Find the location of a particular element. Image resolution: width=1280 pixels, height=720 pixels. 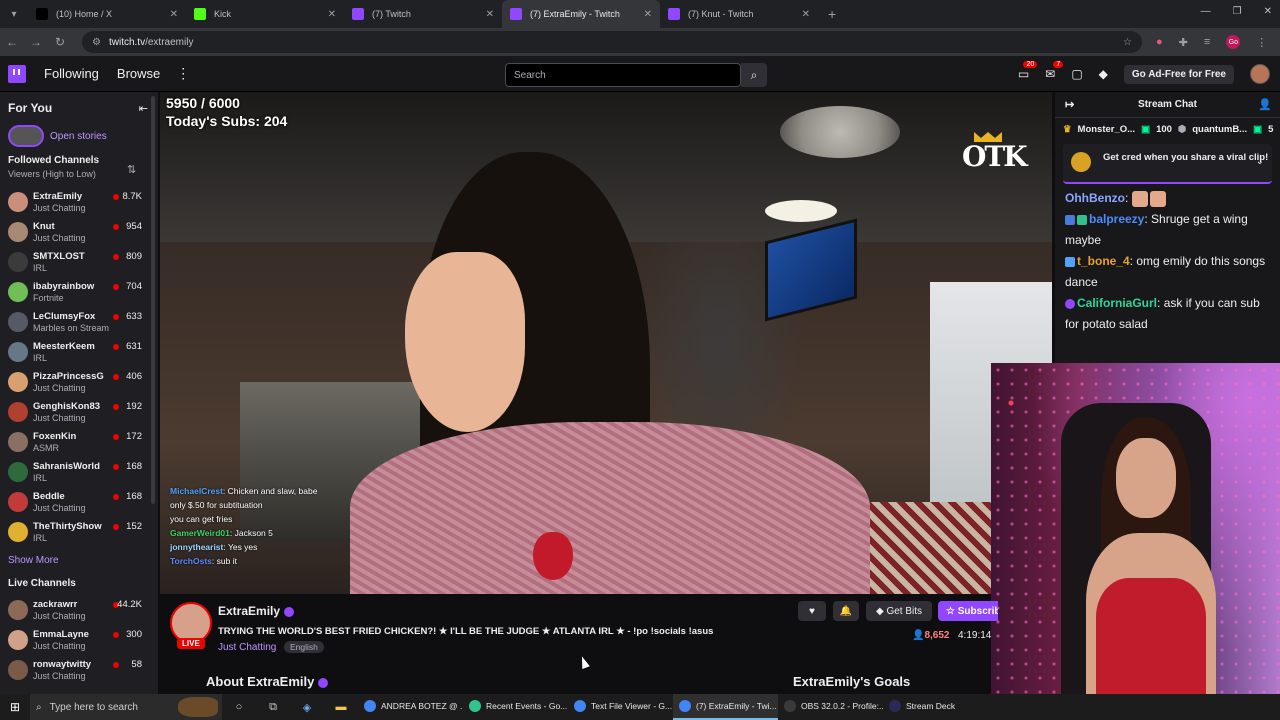

close-window-icon: ✕ is located at coordinates (1268, 11).